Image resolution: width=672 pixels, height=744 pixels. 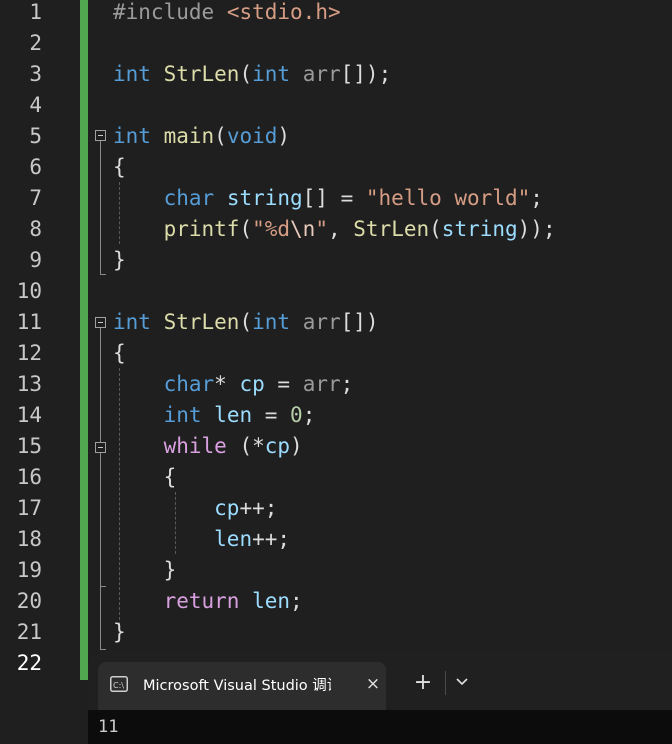 What do you see at coordinates (35, 229) in the screenshot?
I see `line-number: 8` at bounding box center [35, 229].